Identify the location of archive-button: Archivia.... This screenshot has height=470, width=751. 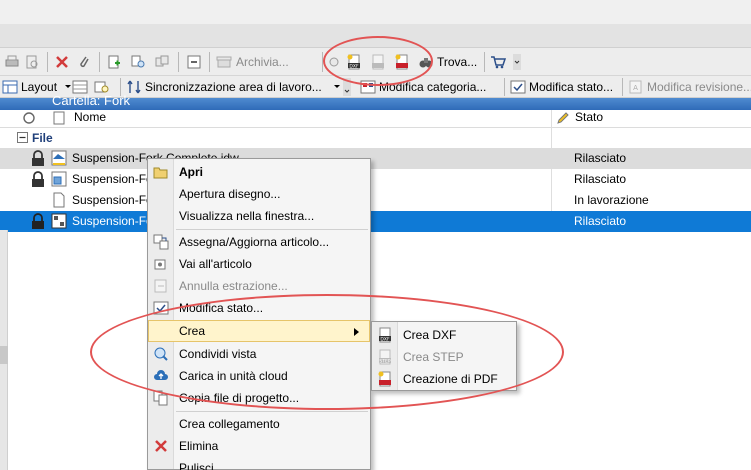
(252, 62).